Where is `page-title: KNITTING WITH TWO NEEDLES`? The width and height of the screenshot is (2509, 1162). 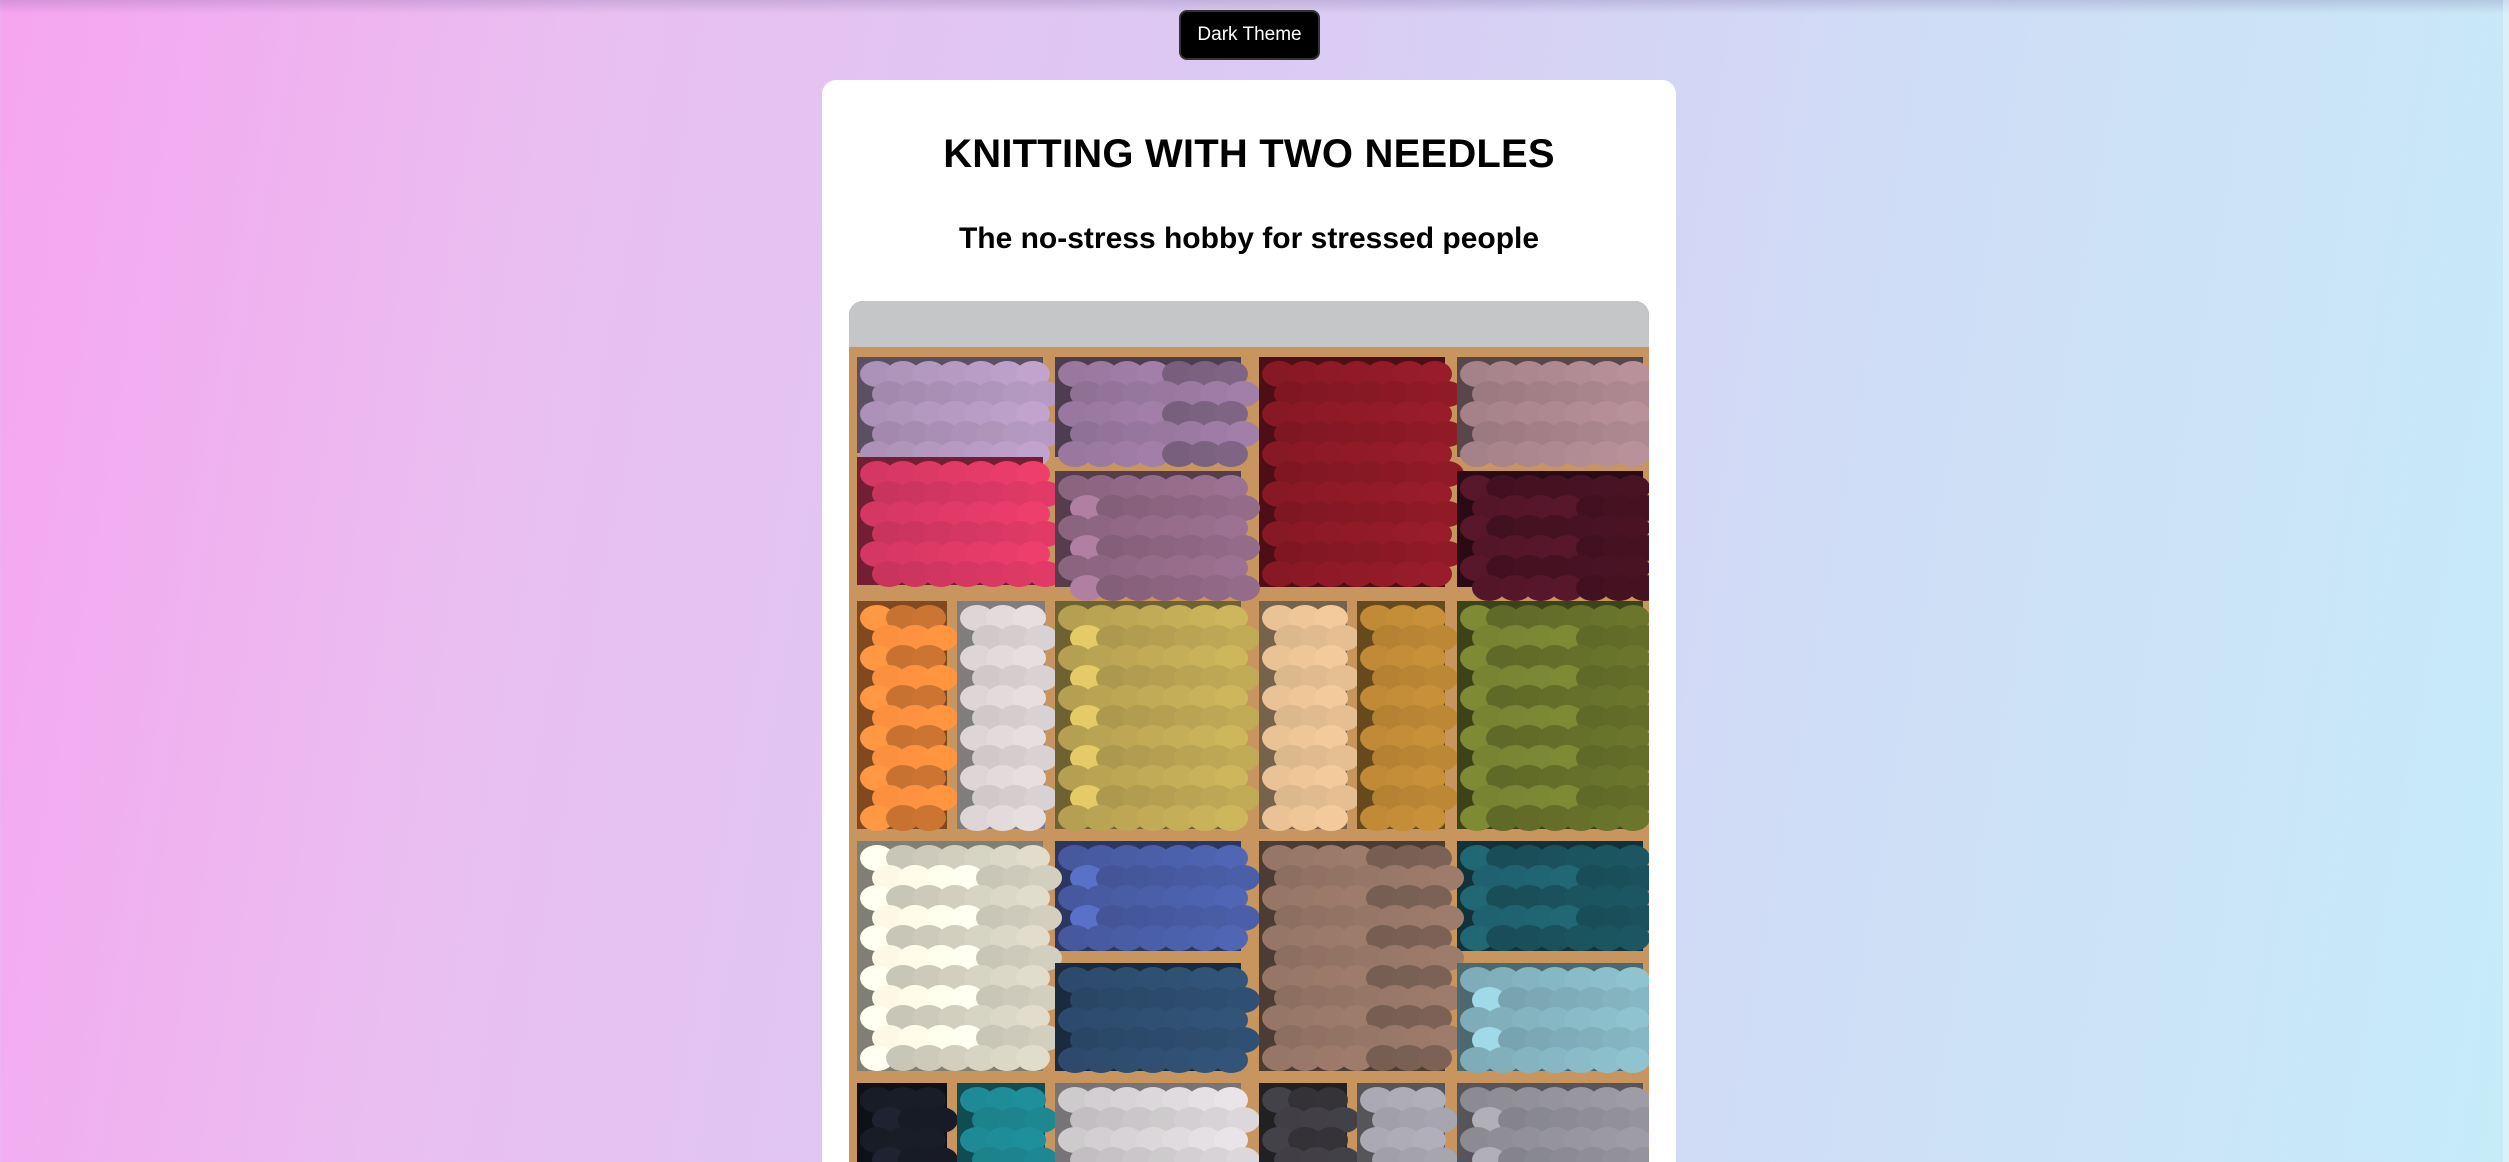
page-title: KNITTING WITH TWO NEEDLES is located at coordinates (1249, 154).